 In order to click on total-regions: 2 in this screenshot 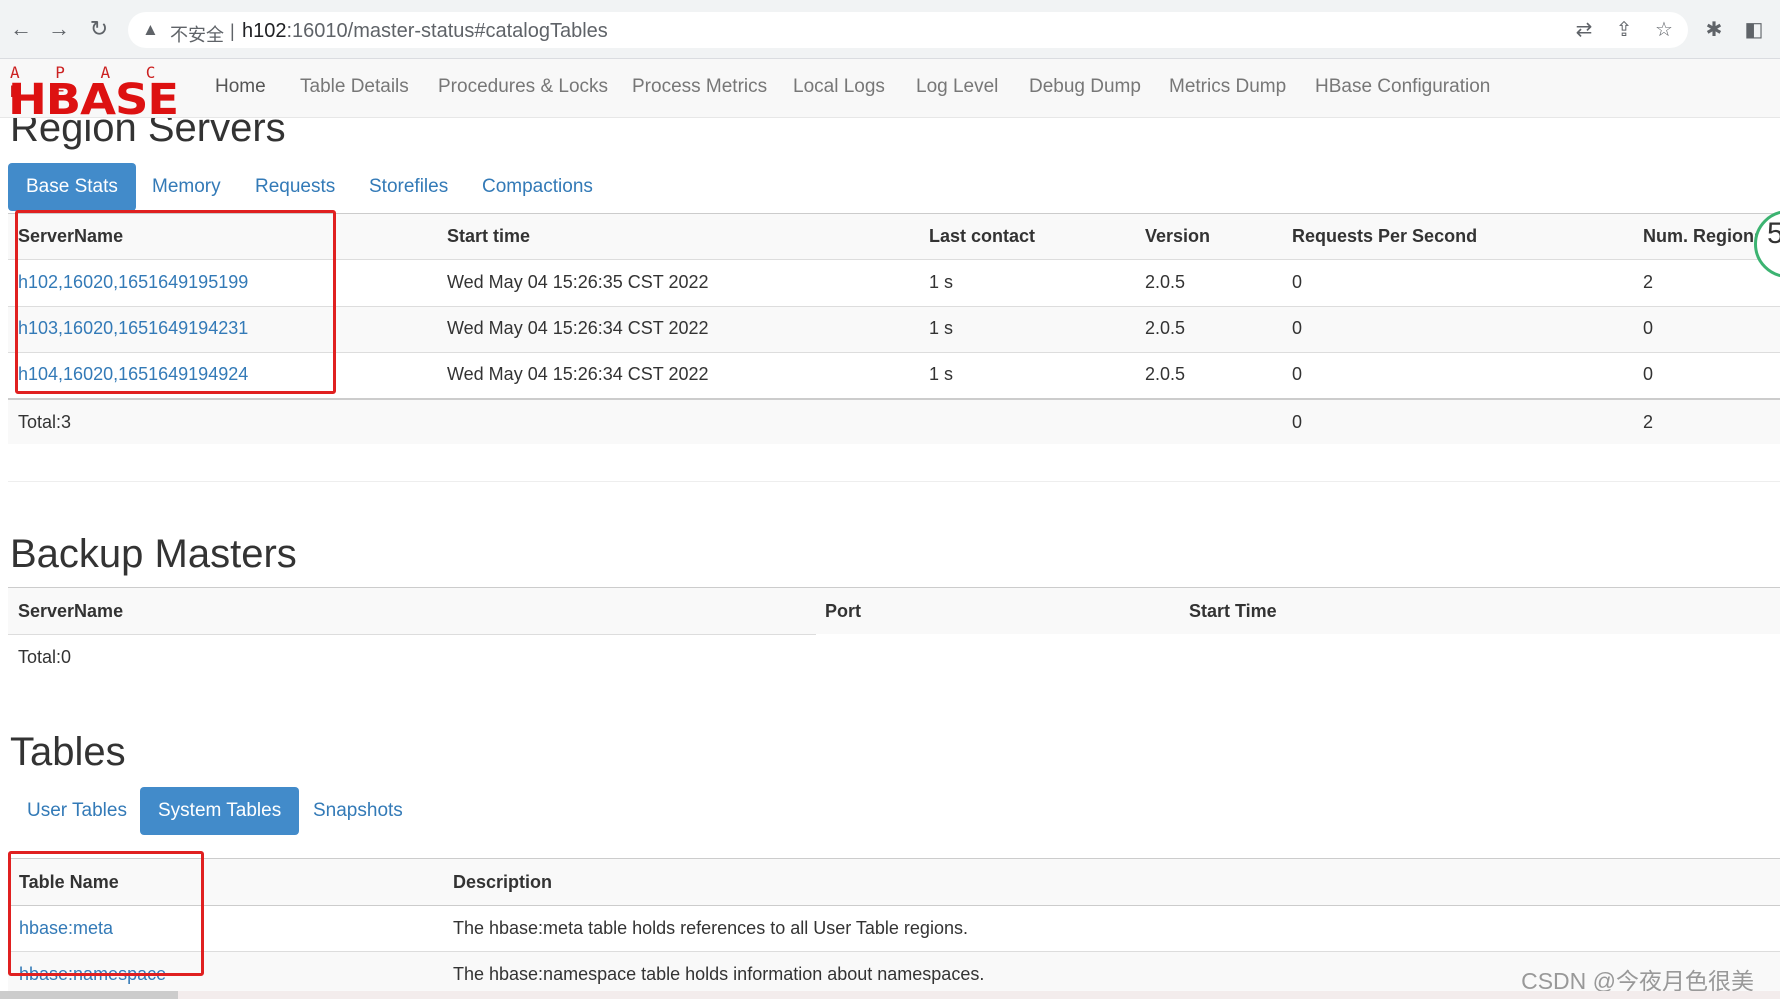, I will do `click(1648, 422)`.